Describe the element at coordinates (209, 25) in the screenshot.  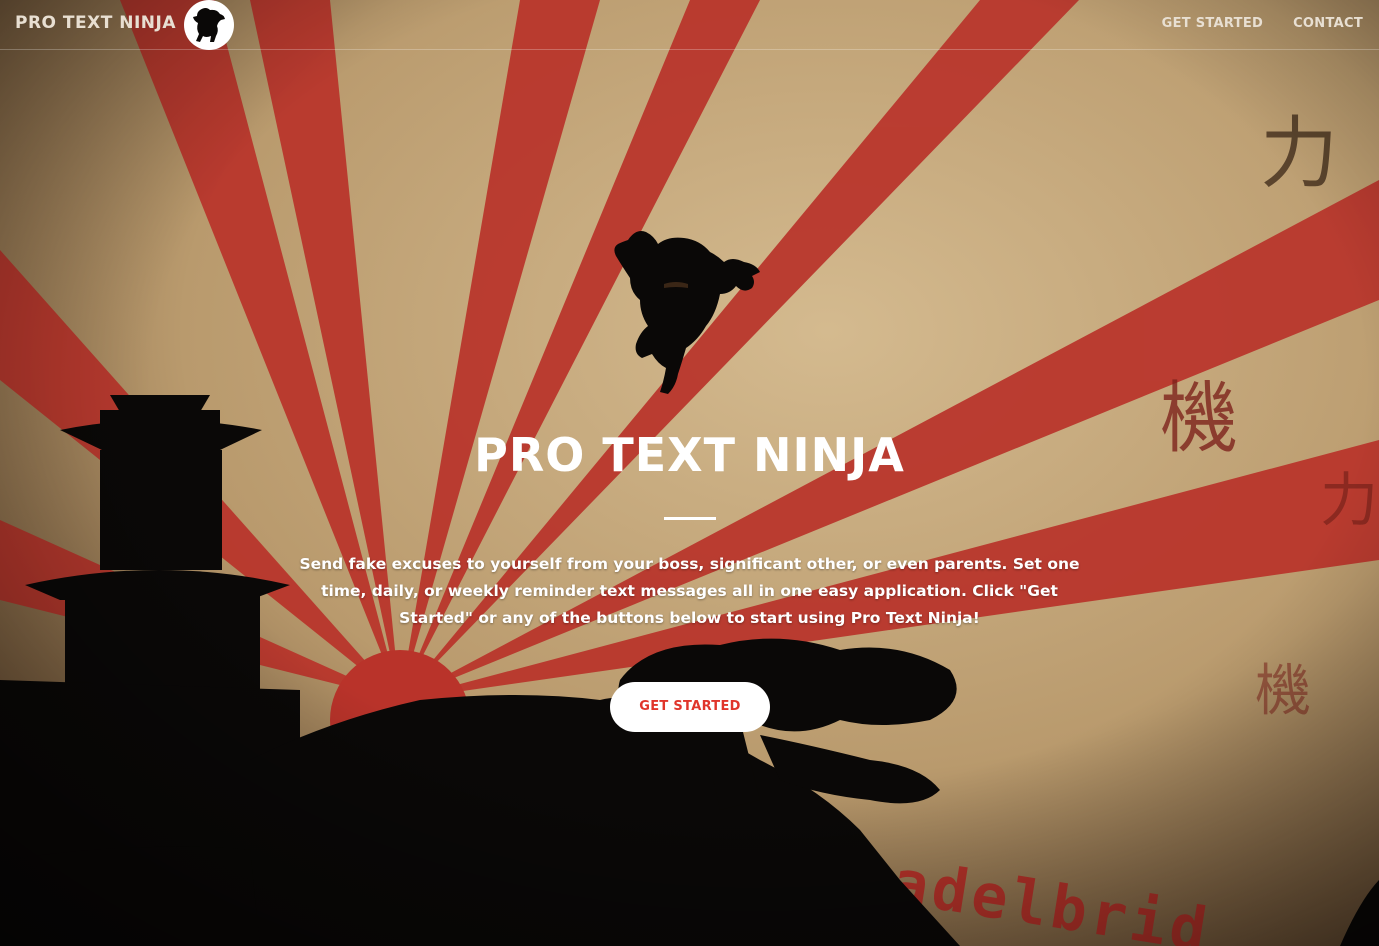
I see `ninja-logo-icon` at that location.